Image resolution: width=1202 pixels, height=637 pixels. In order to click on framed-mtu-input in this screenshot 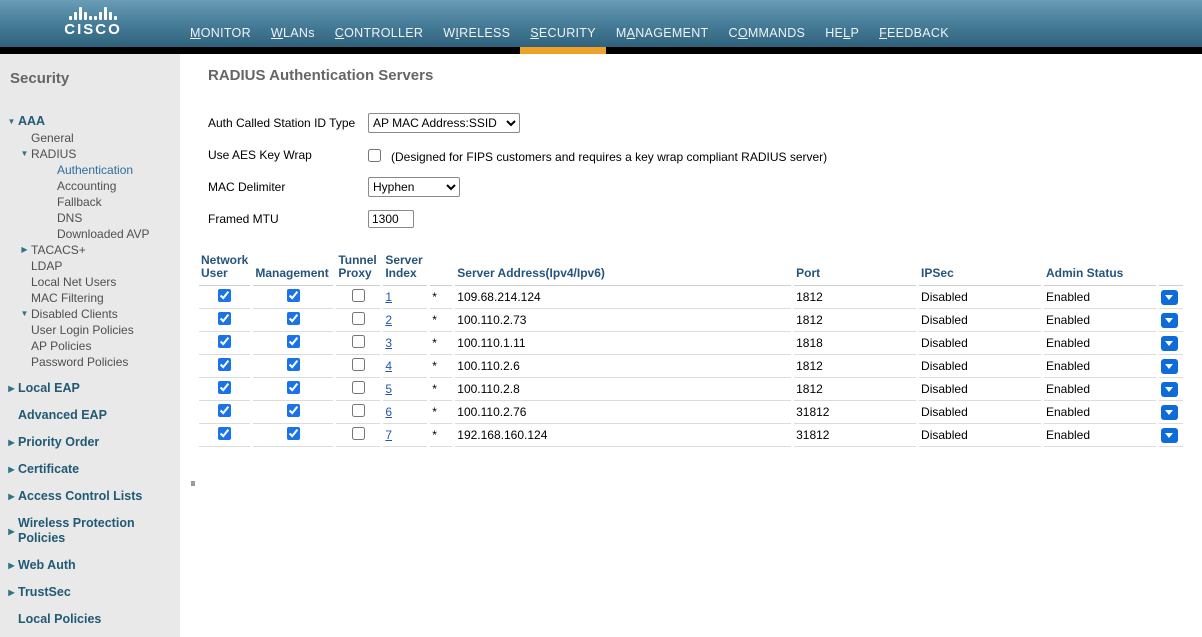, I will do `click(391, 219)`.